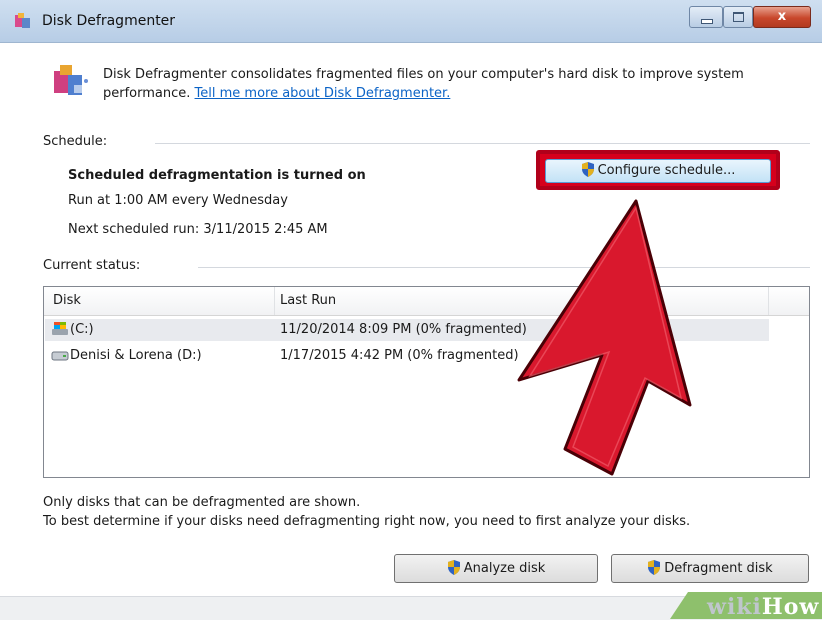 The height and width of the screenshot is (620, 822). I want to click on current-status-label: Current status:, so click(92, 265).